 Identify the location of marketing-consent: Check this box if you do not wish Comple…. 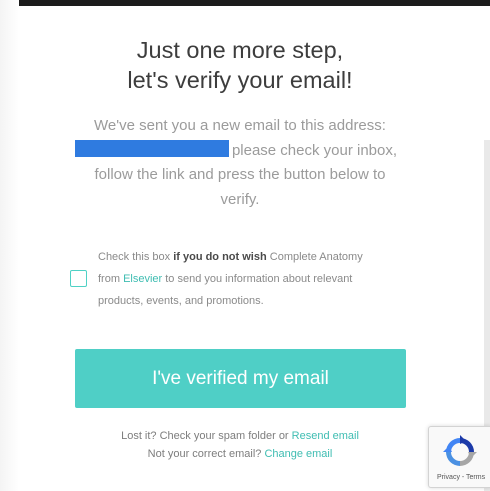
(235, 279).